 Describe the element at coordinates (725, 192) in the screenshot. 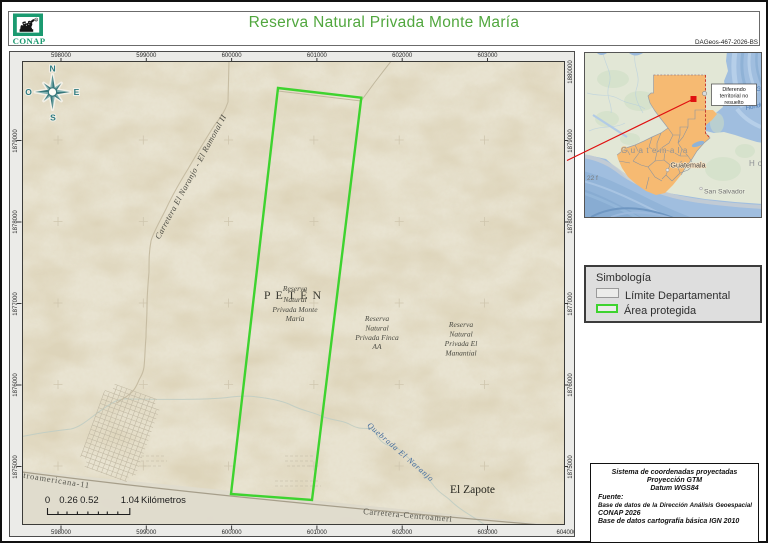

I see `svg-text: San Salvador` at that location.